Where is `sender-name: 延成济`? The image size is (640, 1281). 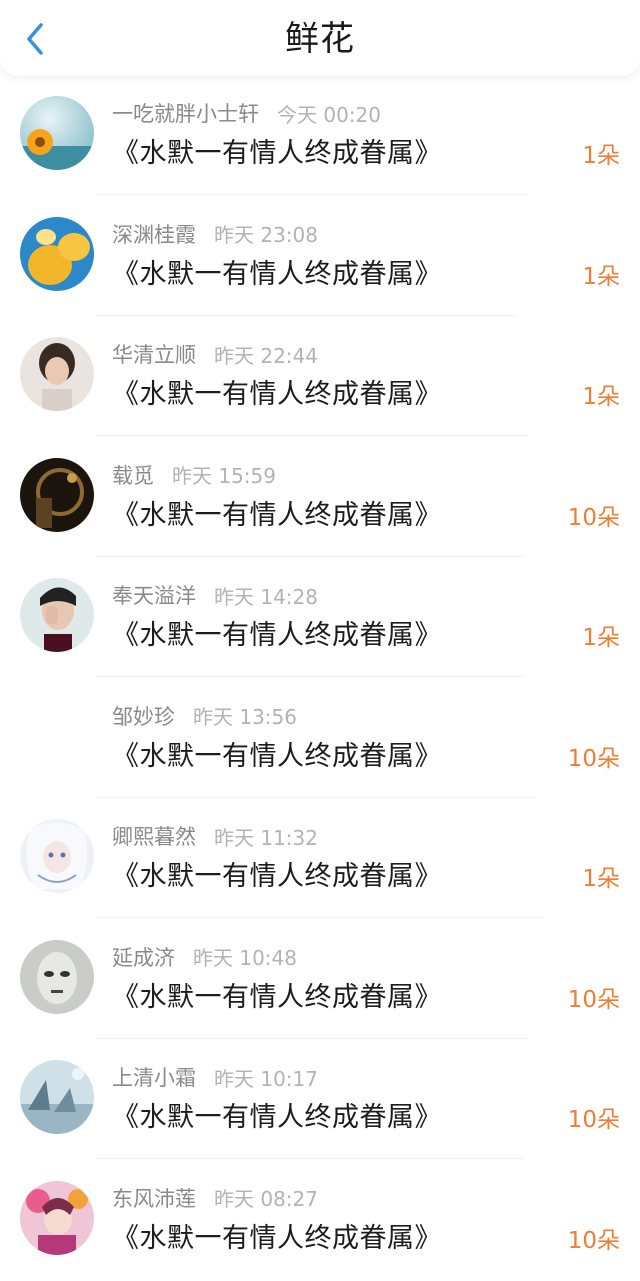 sender-name: 延成济 is located at coordinates (143, 957).